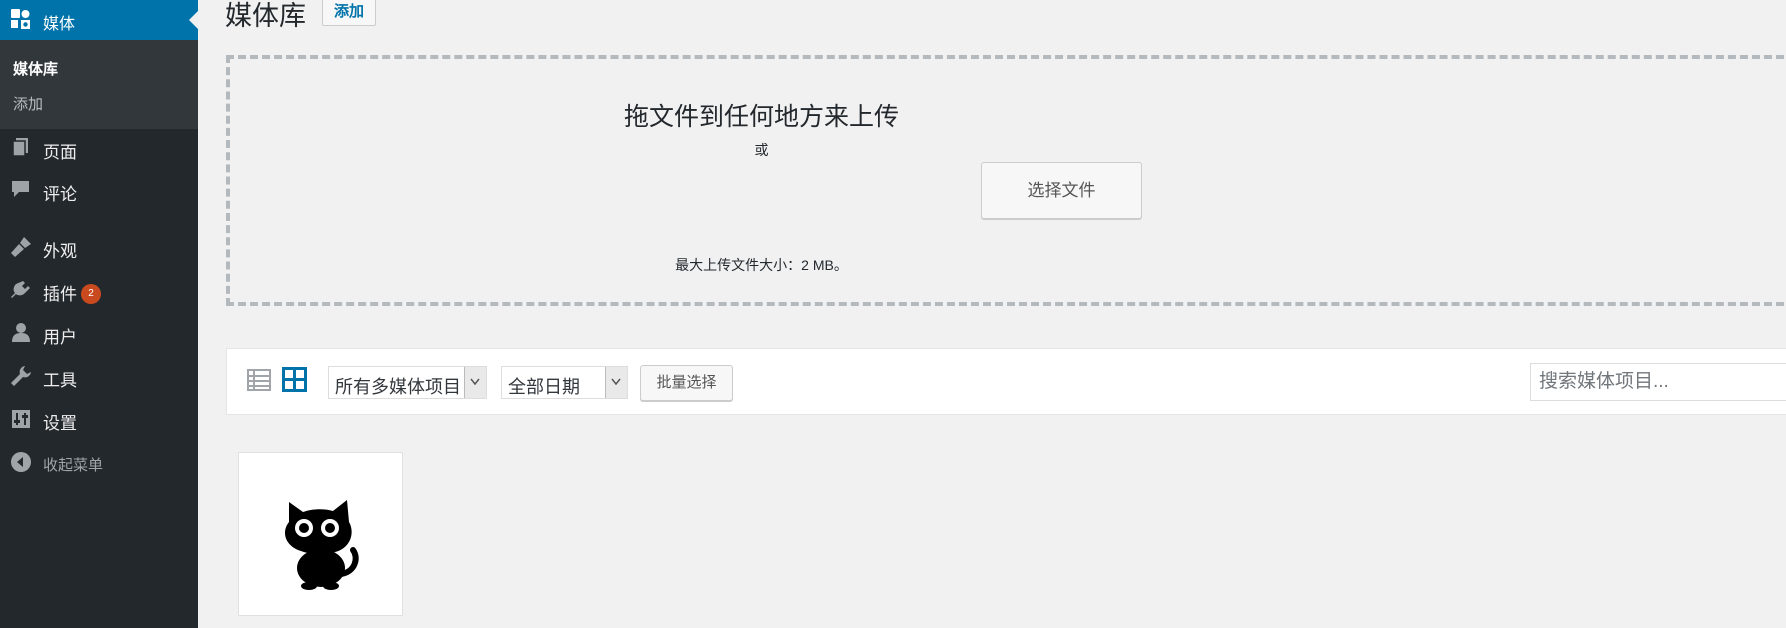 The image size is (1786, 628). Describe the element at coordinates (99, 84) in the screenshot. I see `media-submenu: 媒体库 添加` at that location.